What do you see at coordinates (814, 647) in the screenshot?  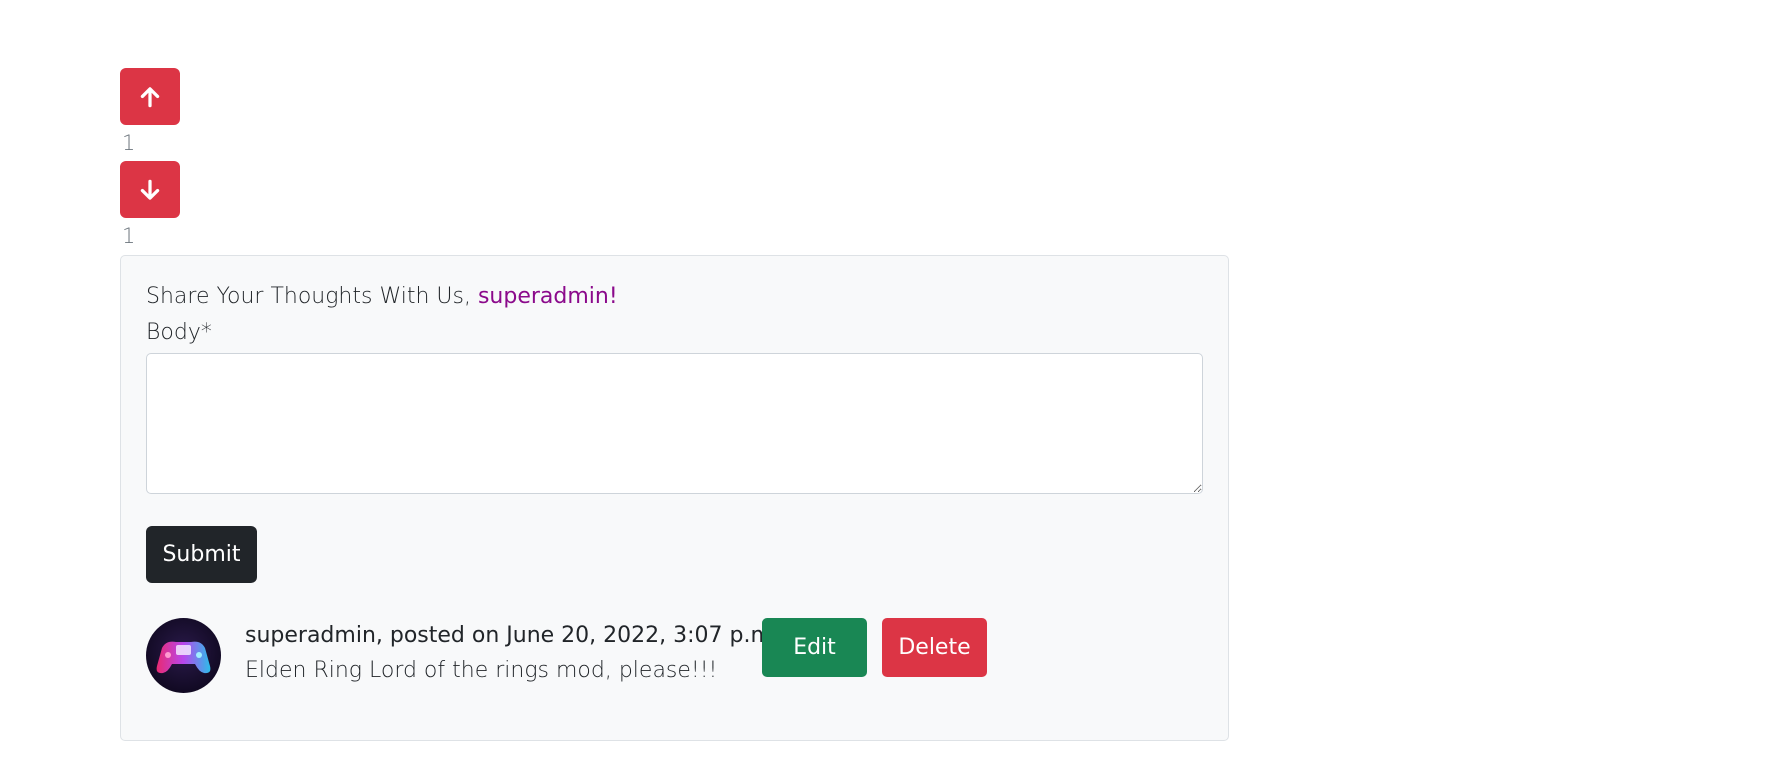 I see `edit-button: Edit` at bounding box center [814, 647].